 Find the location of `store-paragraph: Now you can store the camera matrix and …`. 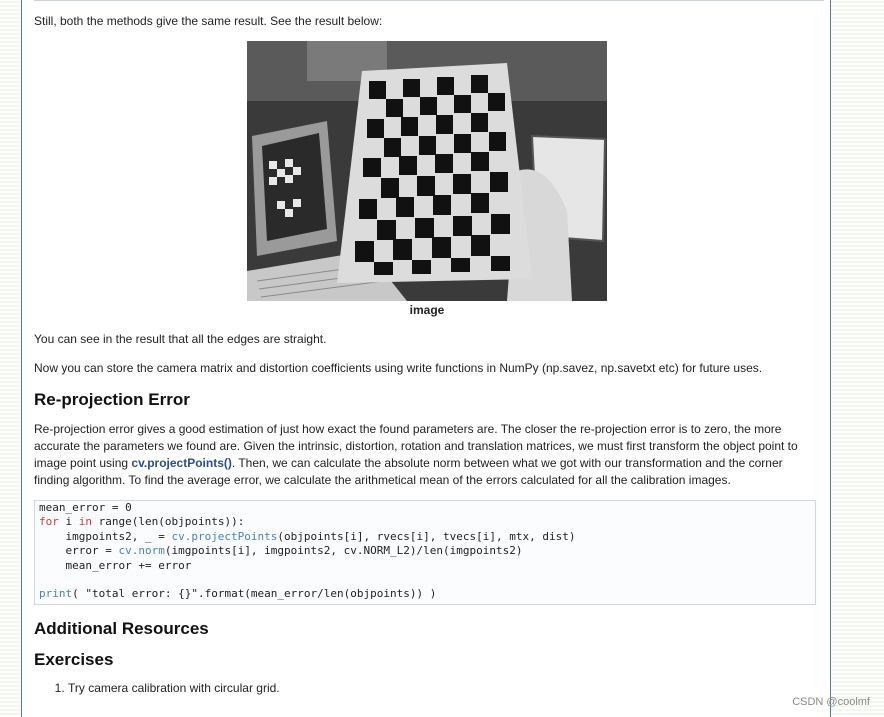

store-paragraph: Now you can store the camera matrix and … is located at coordinates (398, 368).